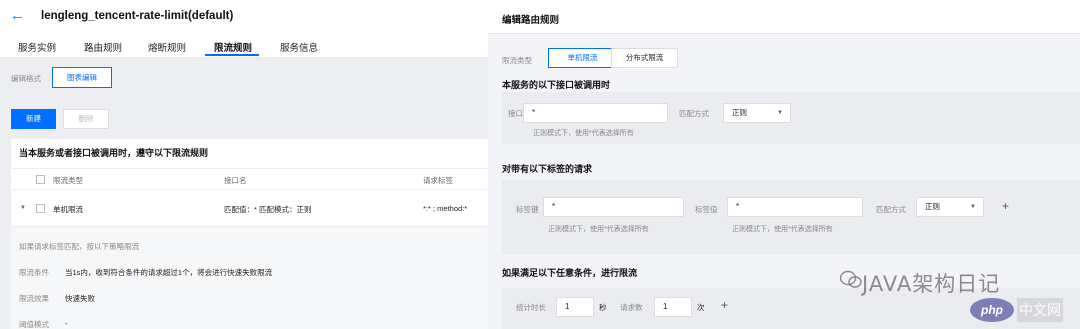 This screenshot has height=329, width=1080. Describe the element at coordinates (232, 55) in the screenshot. I see `active-tab-indicator` at that location.